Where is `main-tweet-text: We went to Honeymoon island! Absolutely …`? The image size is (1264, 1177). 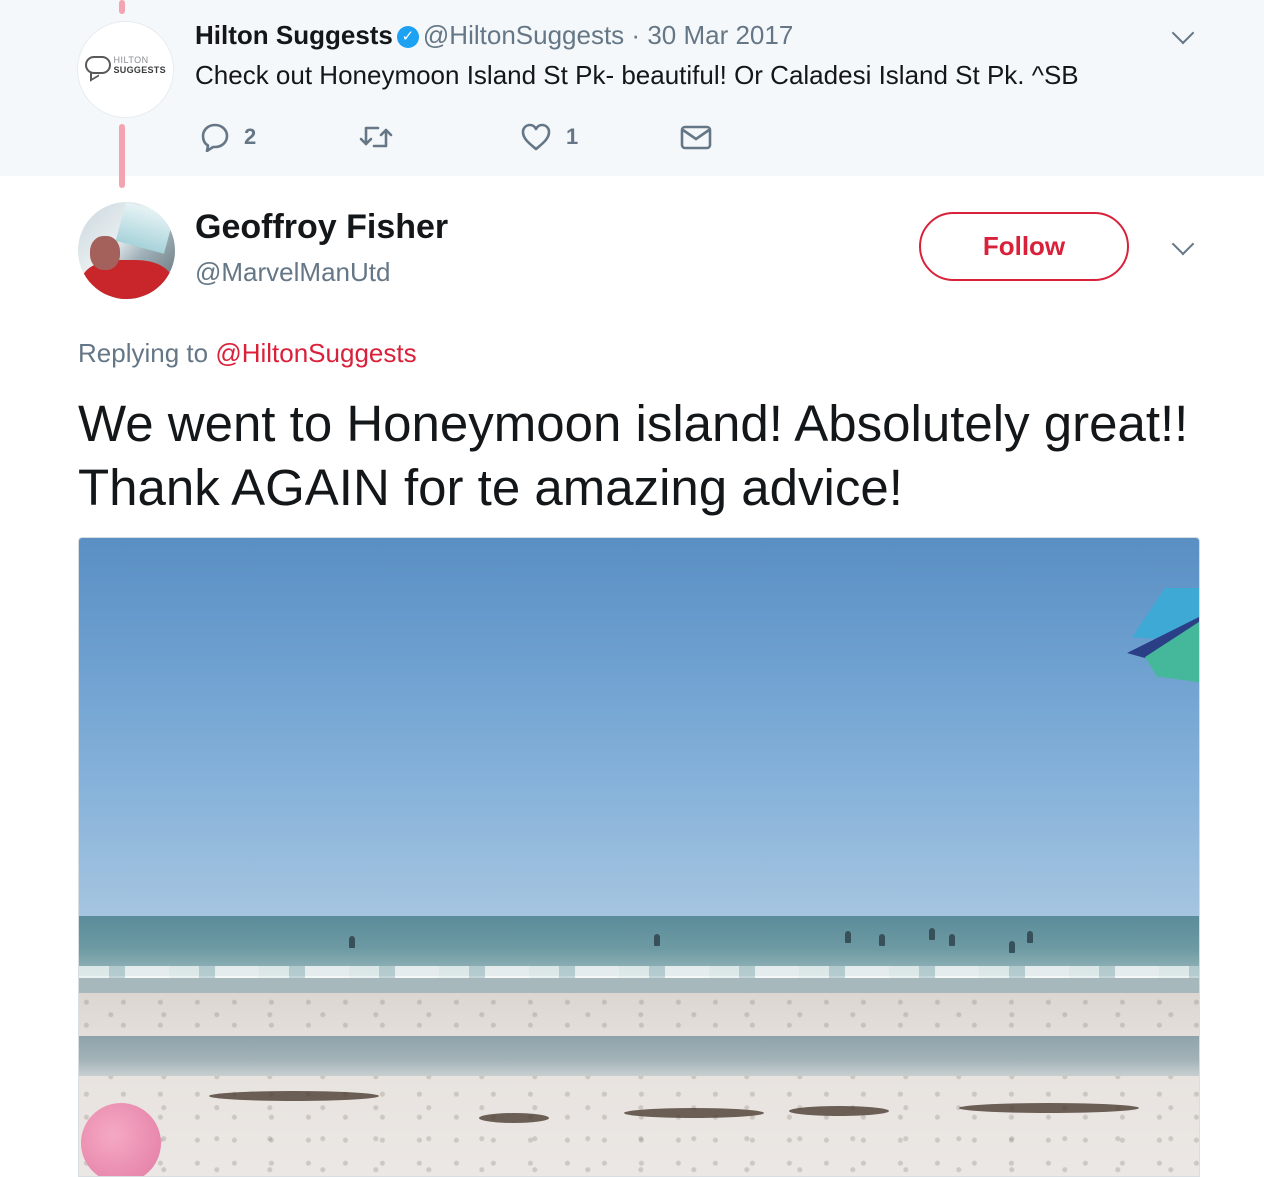
main-tweet-text: We went to Honeymoon island! Absolutely … is located at coordinates (633, 455).